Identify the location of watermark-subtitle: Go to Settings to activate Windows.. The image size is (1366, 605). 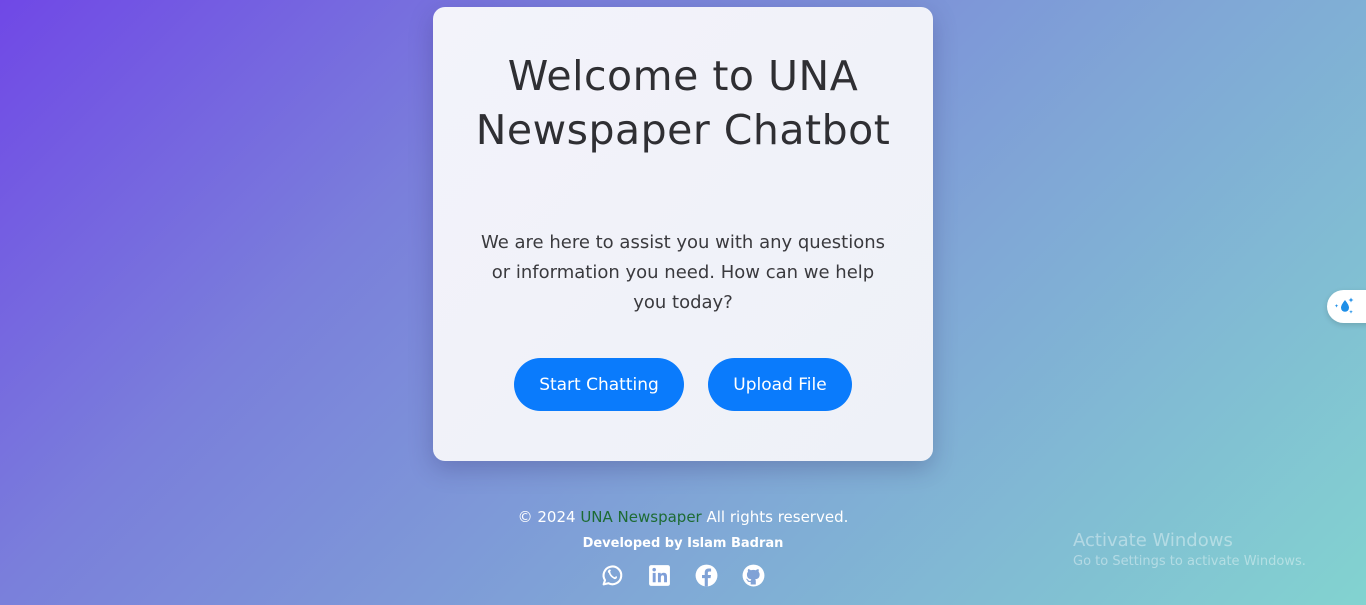
(1189, 561).